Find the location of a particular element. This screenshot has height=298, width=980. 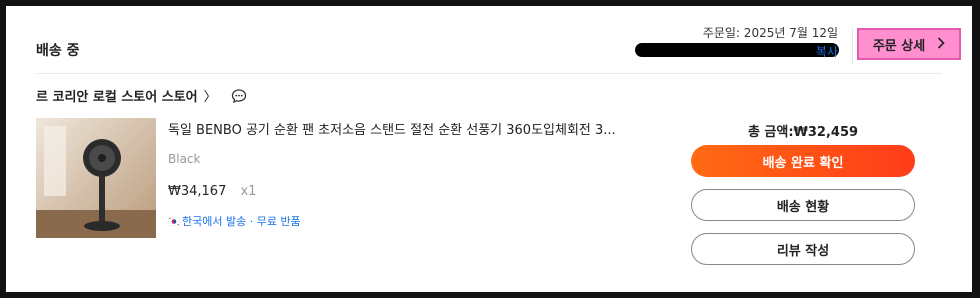

product-image is located at coordinates (96, 178).